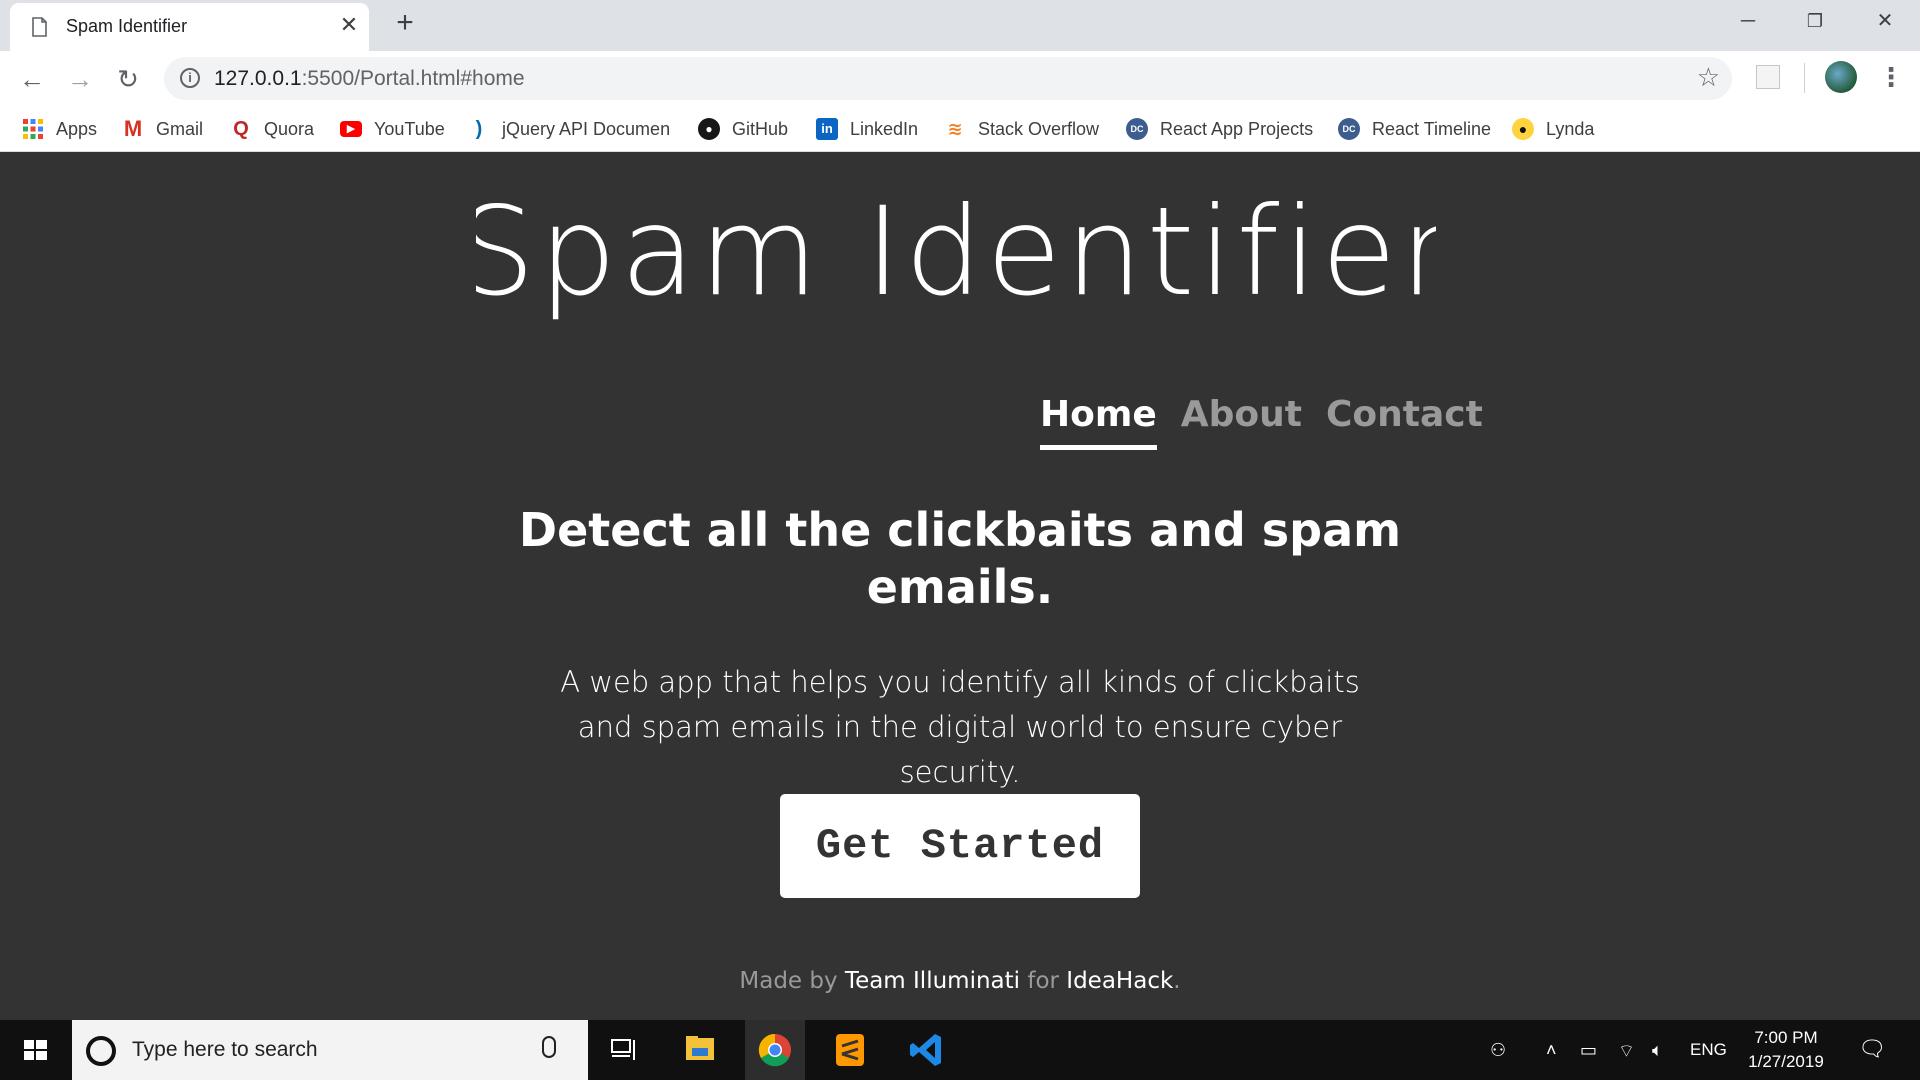 The image size is (1920, 1080). I want to click on main-nav: Home About Contact, so click(1261, 422).